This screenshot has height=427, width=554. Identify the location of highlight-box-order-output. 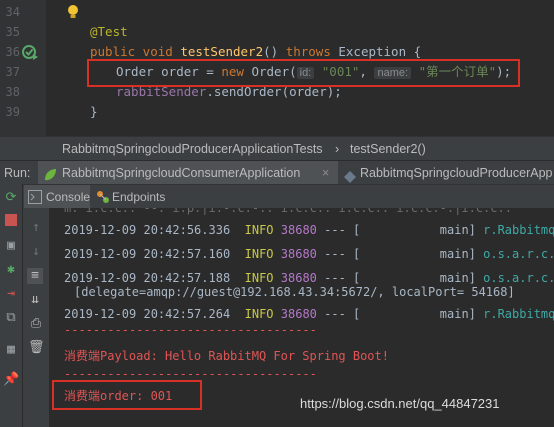
(127, 395).